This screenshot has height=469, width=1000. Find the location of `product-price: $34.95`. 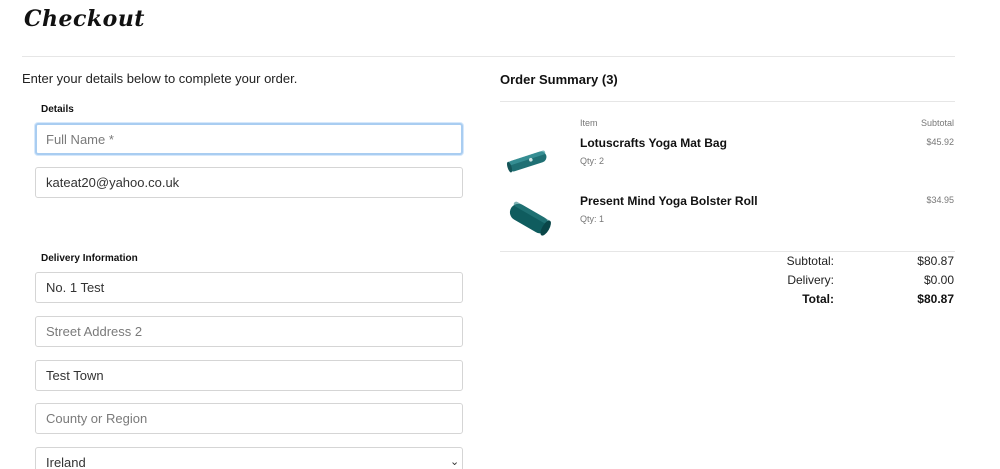

product-price: $34.95 is located at coordinates (940, 200).